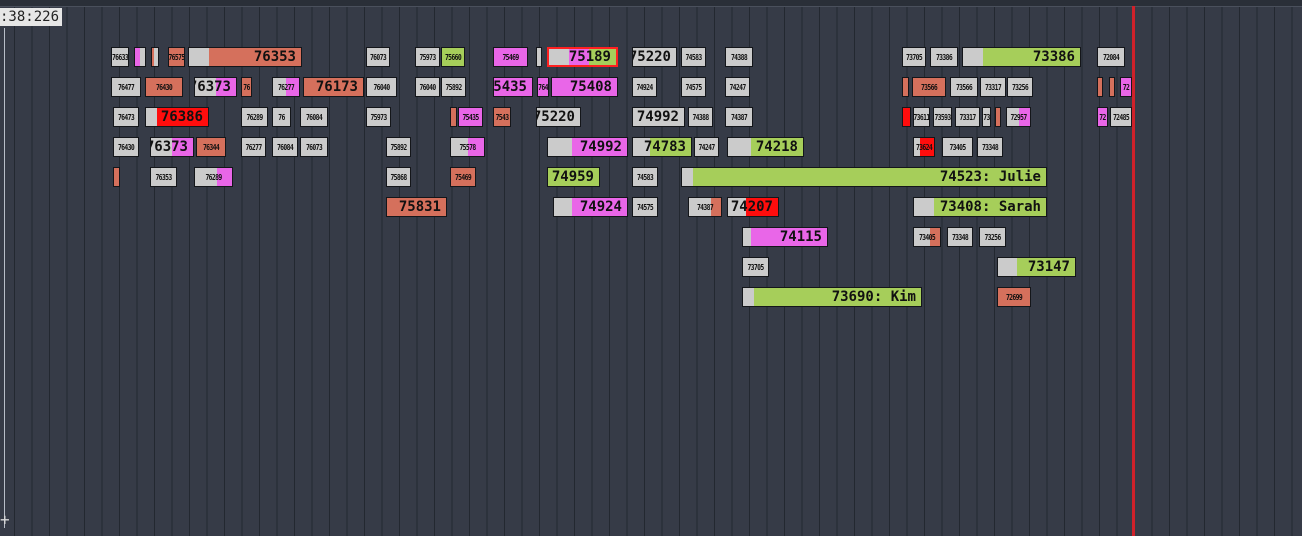  What do you see at coordinates (573, 177) in the screenshot?
I see `timeline-bar: 74959` at bounding box center [573, 177].